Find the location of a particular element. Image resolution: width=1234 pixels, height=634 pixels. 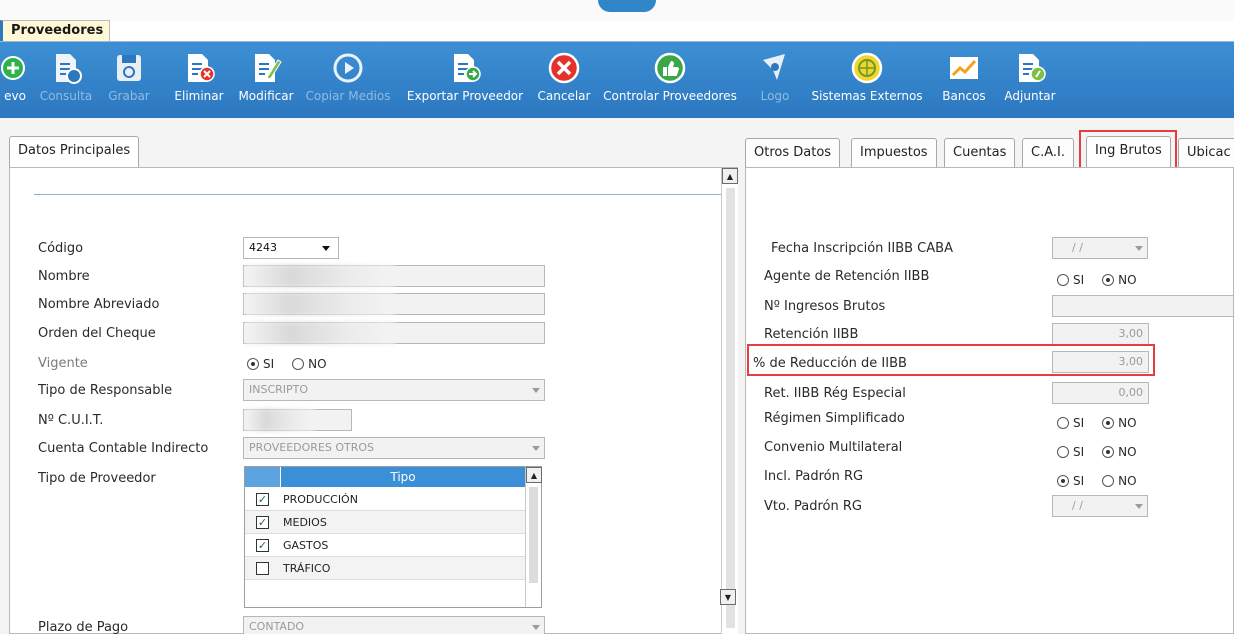

tab-cai: C.A.I. is located at coordinates (1048, 153).